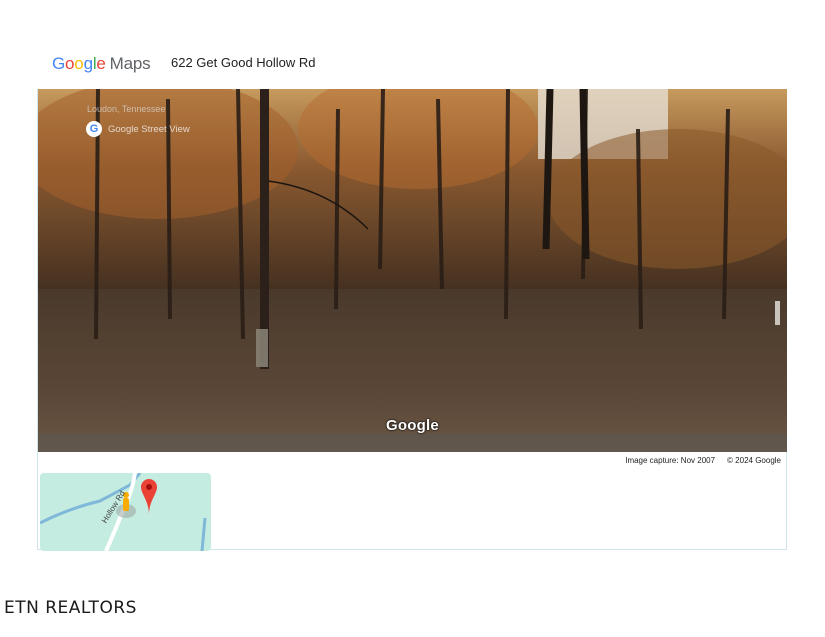  I want to click on street-view-source: G Google Street View, so click(138, 129).